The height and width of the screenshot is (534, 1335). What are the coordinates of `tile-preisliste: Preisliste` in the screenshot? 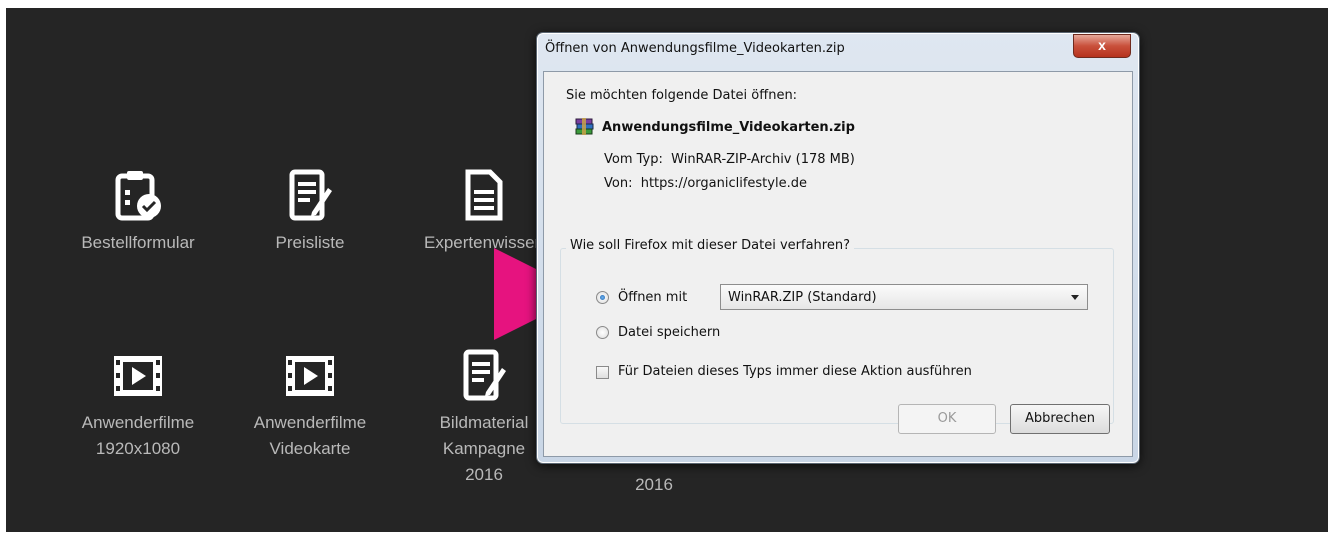 It's located at (310, 212).